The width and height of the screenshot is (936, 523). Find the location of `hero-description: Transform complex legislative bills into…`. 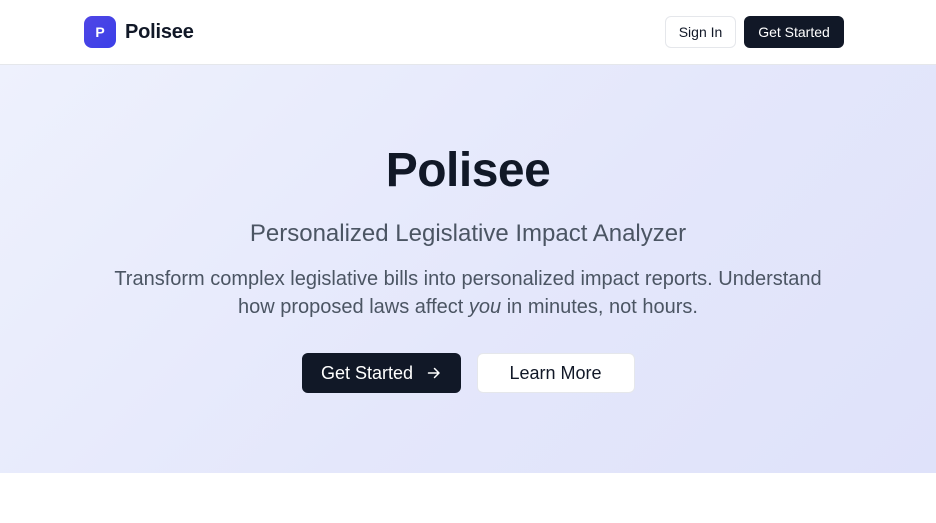

hero-description: Transform complex legislative bills into… is located at coordinates (468, 293).